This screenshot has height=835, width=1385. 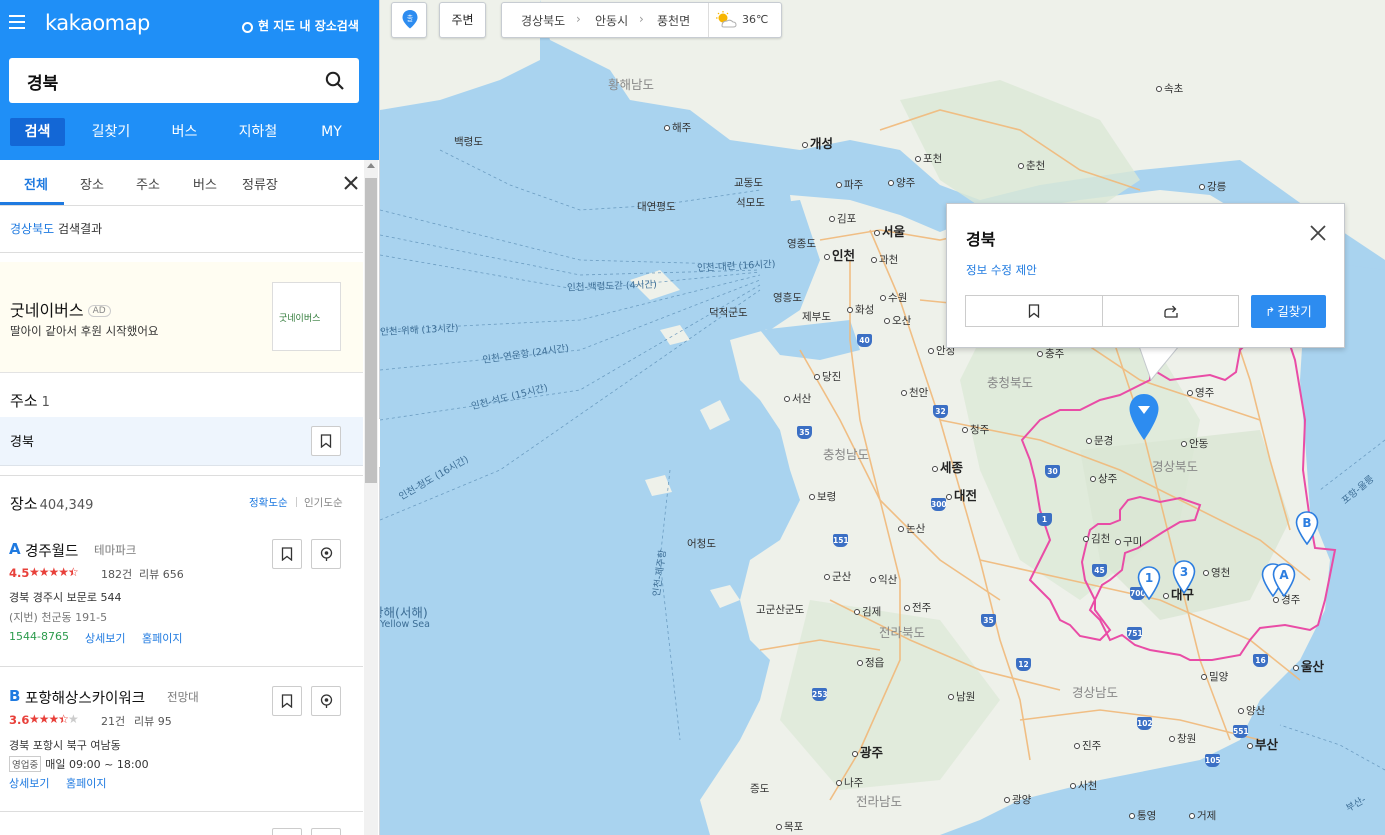 I want to click on region-breadcrumb: 경상북도 › 안동시 › 풍천면 36℃, so click(x=641, y=20).